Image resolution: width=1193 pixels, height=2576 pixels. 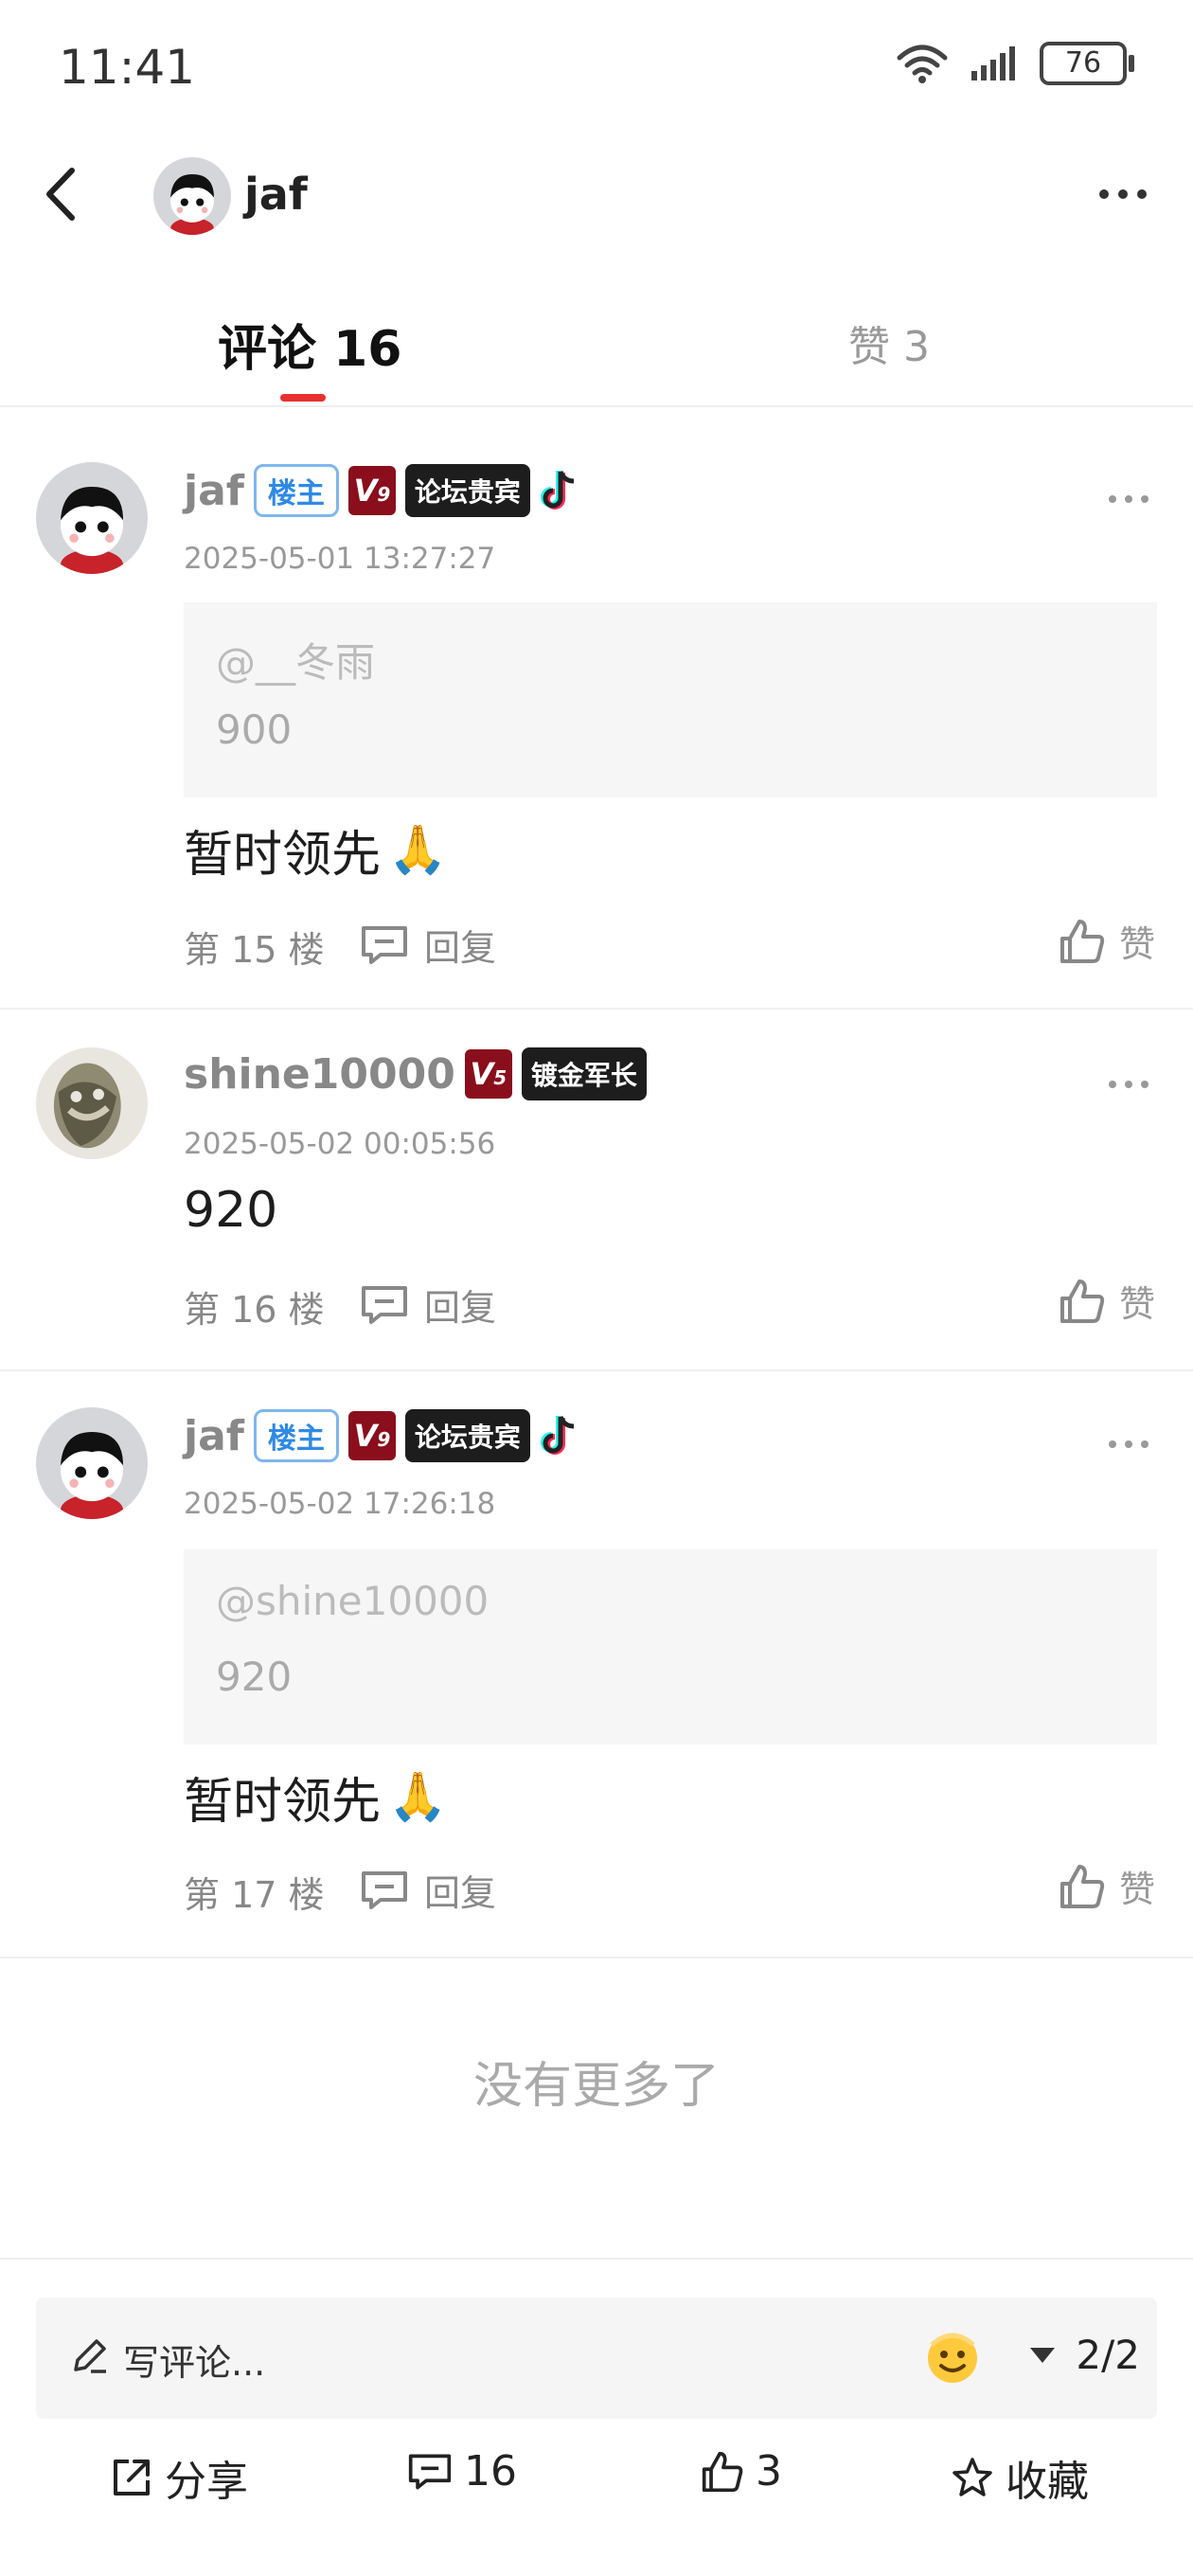 I want to click on quote-block: @shine10000 920, so click(x=670, y=1646).